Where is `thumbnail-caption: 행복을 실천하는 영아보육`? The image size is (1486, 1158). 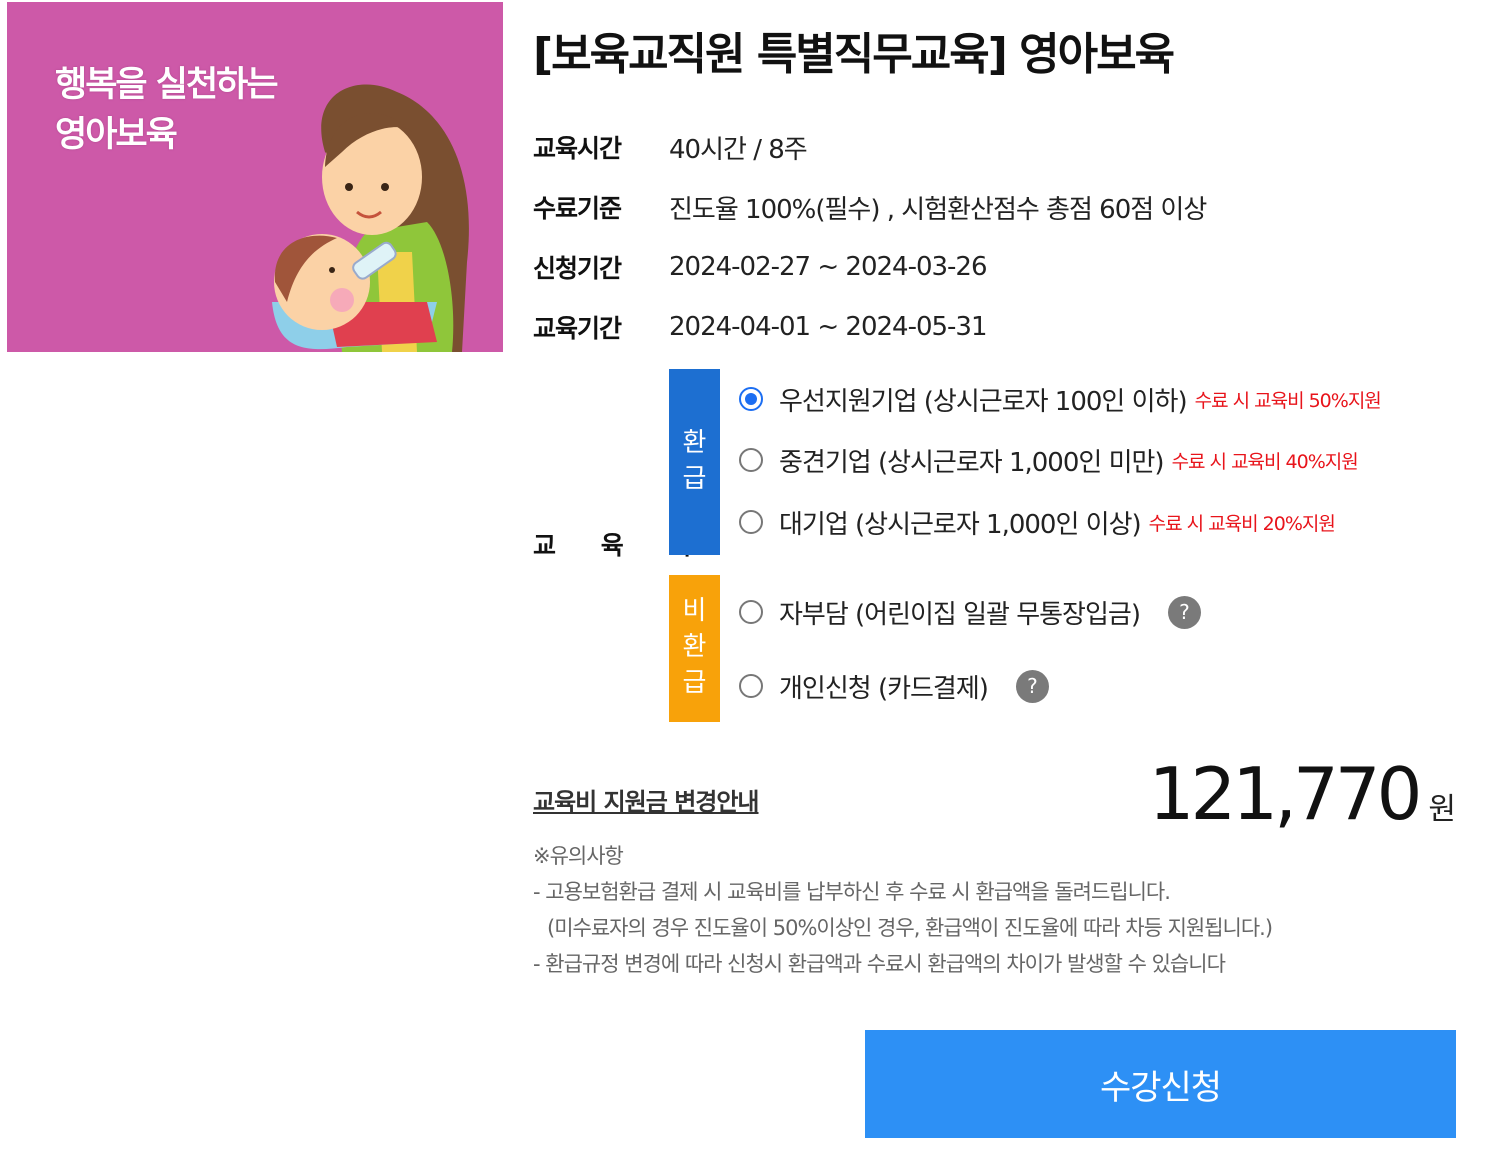
thumbnail-caption: 행복을 실천하는 영아보육 is located at coordinates (167, 110).